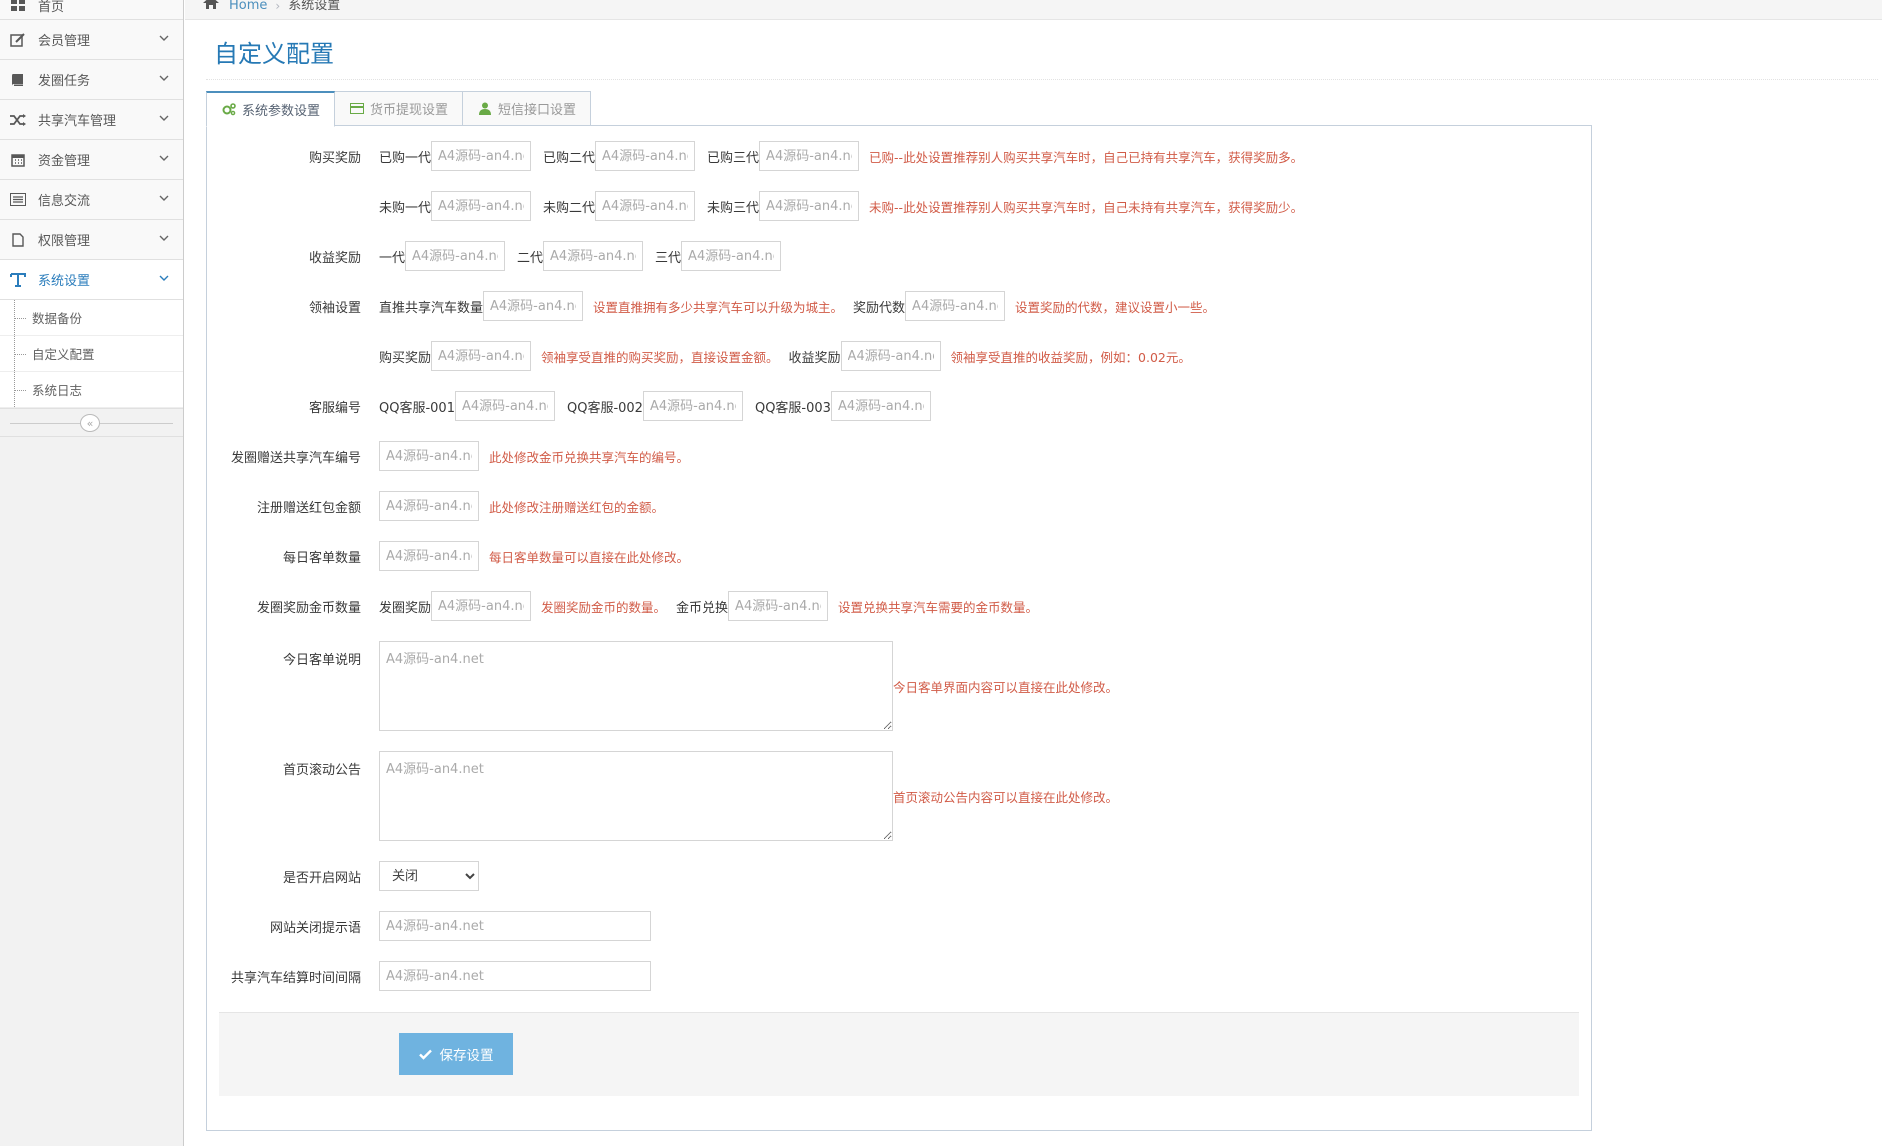  I want to click on field-prefix: 未购三代, so click(733, 208).